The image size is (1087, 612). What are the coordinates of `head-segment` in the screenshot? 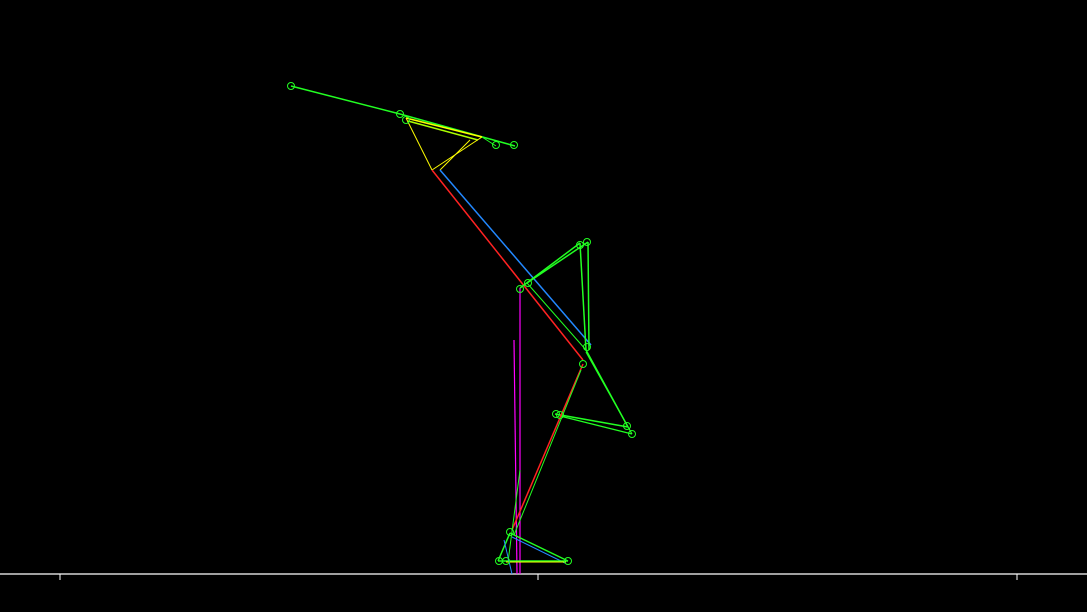 It's located at (345, 100).